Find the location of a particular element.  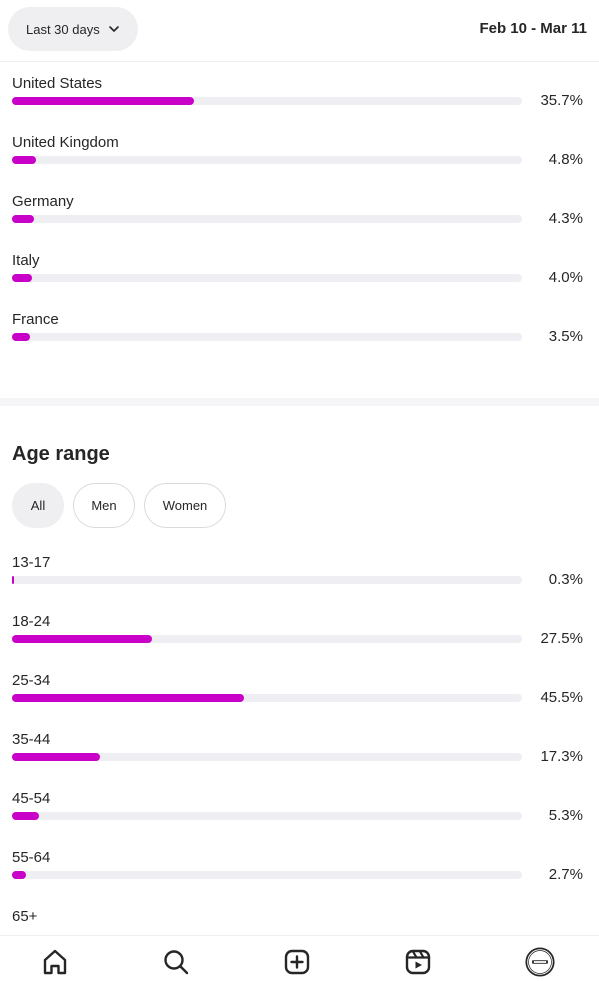

period-dropdown-button: Last 30 days is located at coordinates (73, 29).